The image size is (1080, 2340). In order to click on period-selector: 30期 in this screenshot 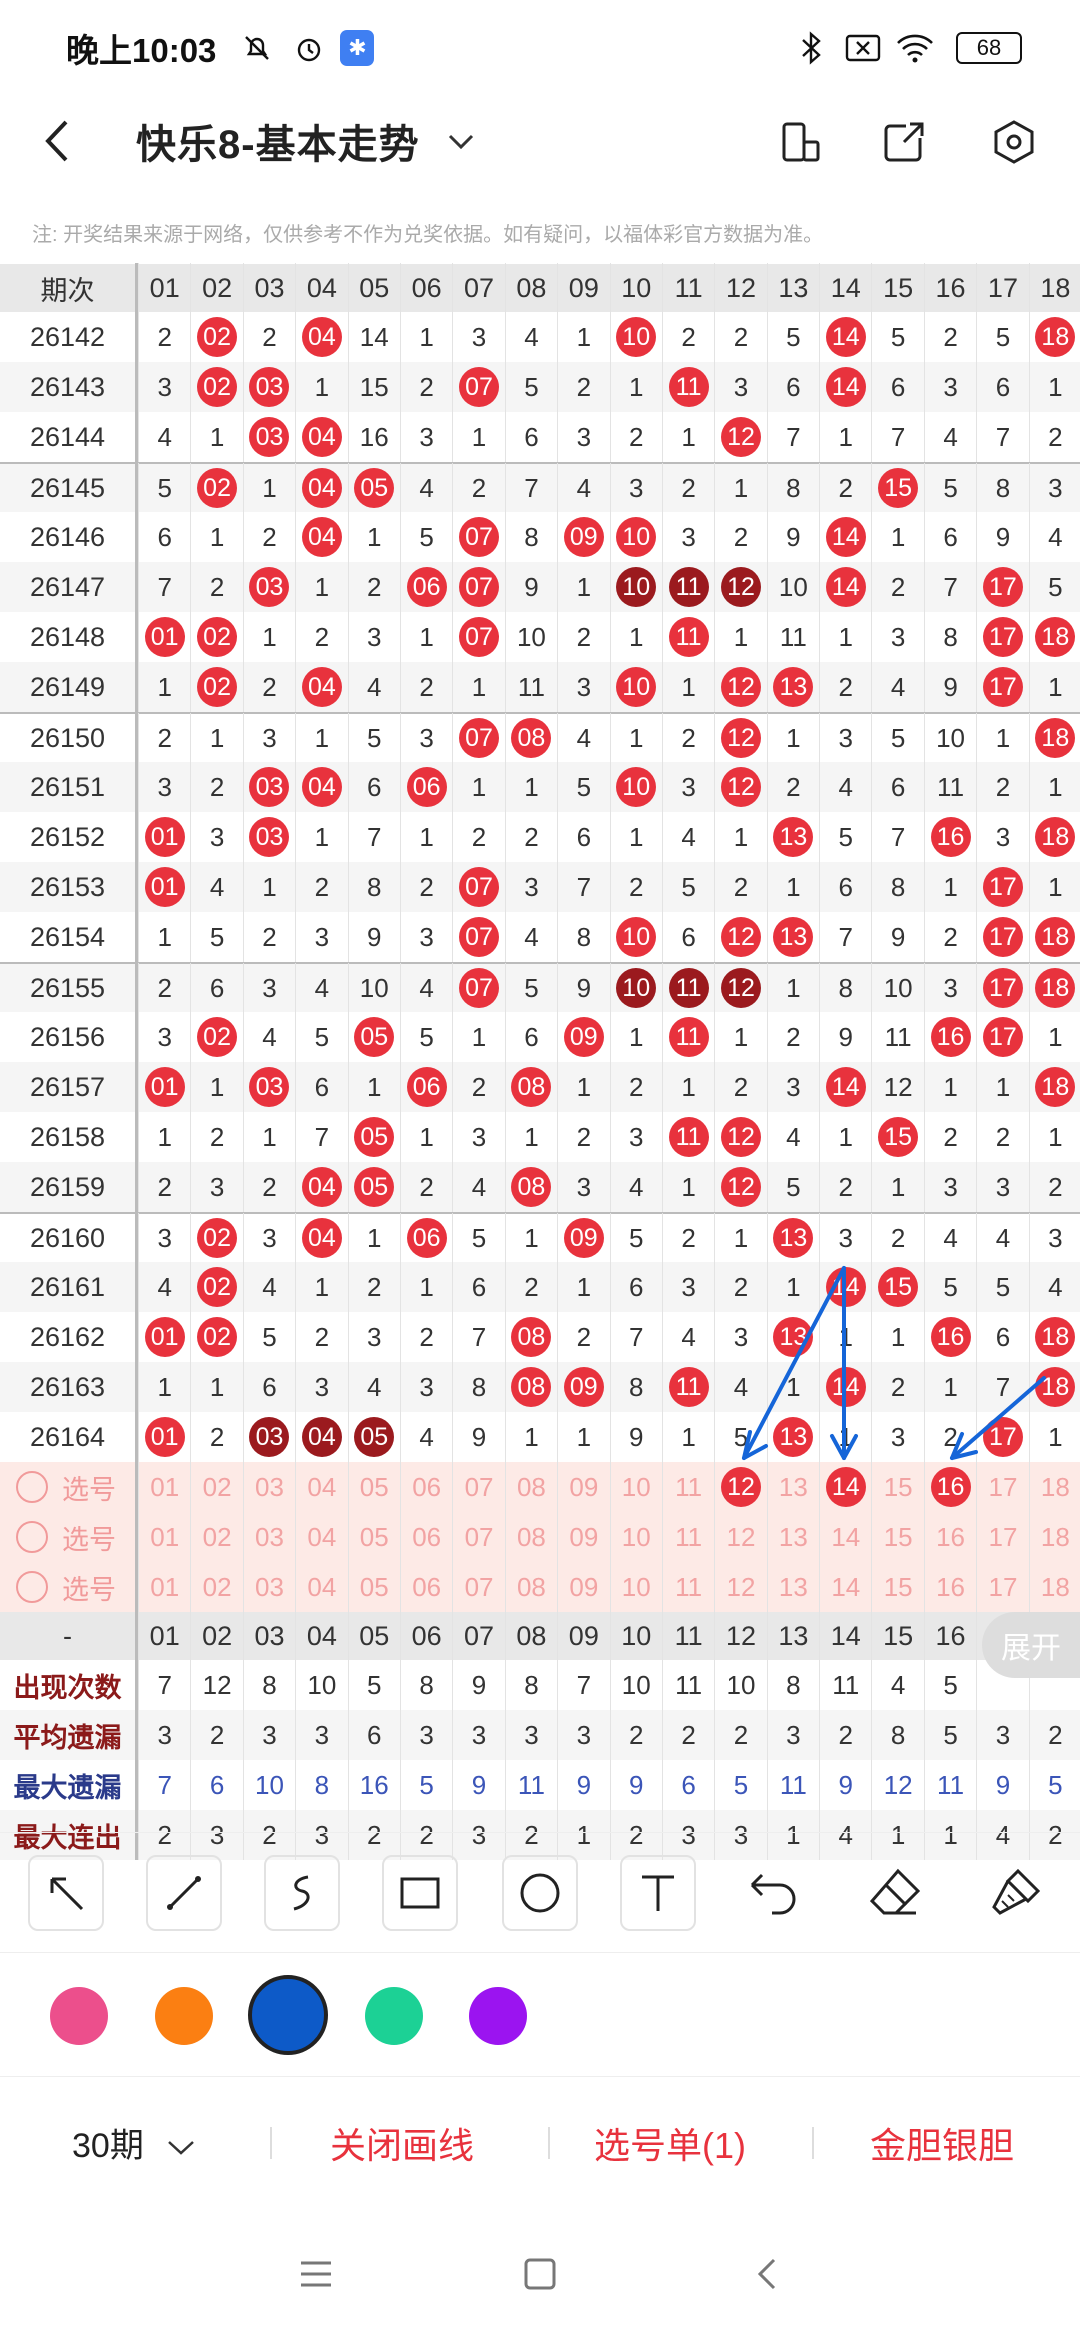, I will do `click(133, 2142)`.